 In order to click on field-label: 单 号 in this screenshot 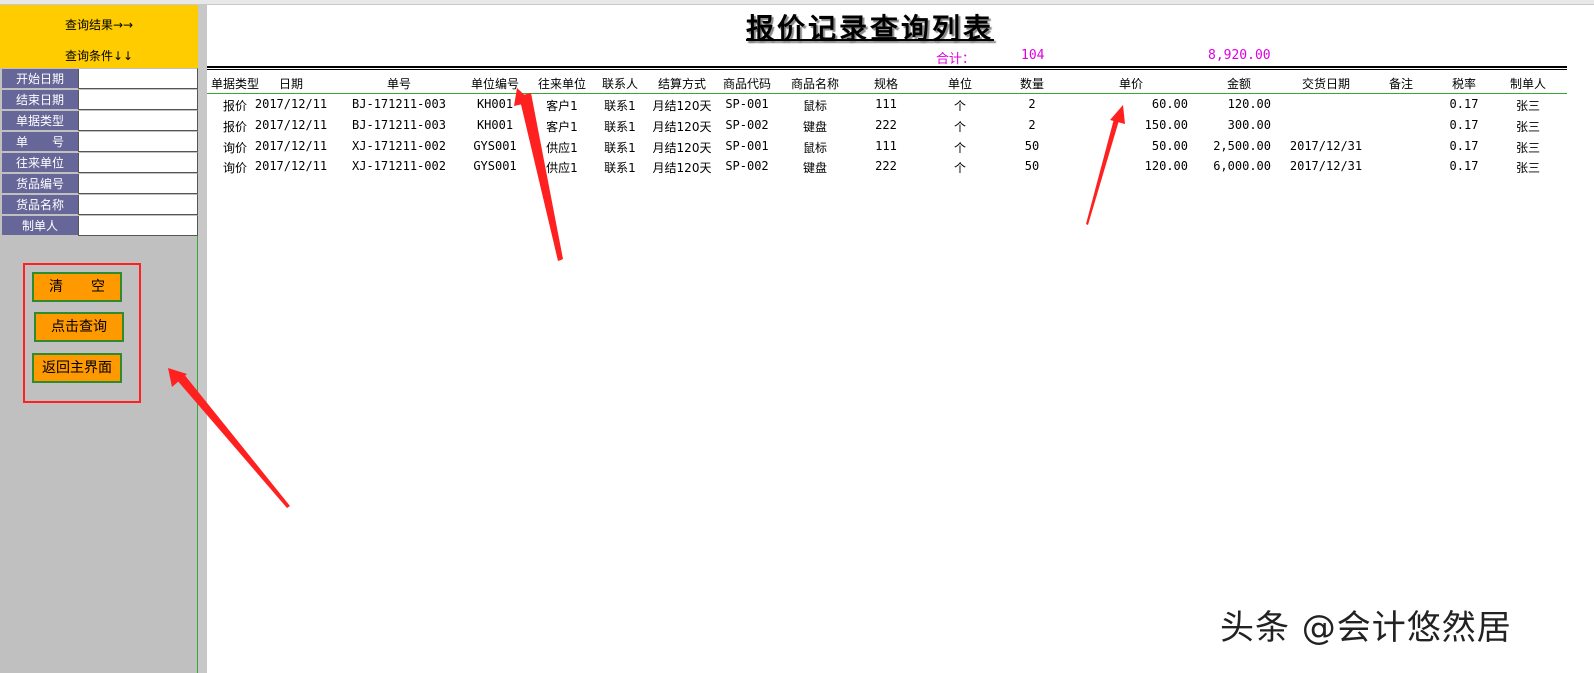, I will do `click(40, 142)`.